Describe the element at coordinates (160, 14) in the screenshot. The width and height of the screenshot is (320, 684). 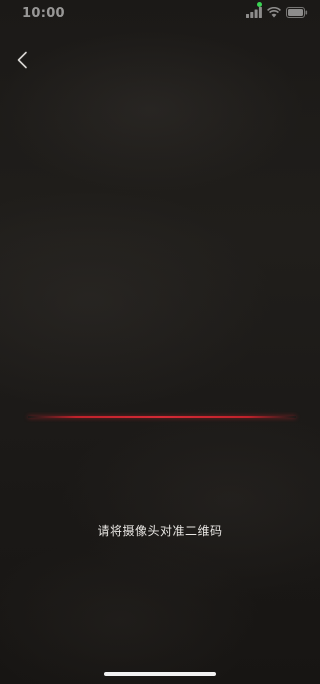
I see `status-bar: 10:00` at that location.